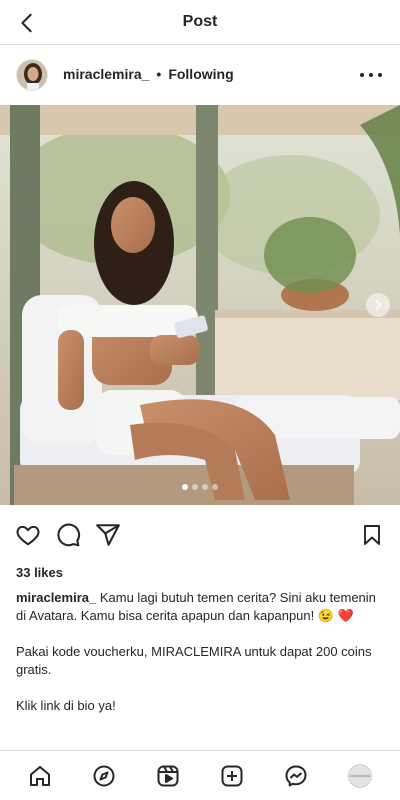 This screenshot has height=800, width=400. I want to click on more-options-button, so click(371, 75).